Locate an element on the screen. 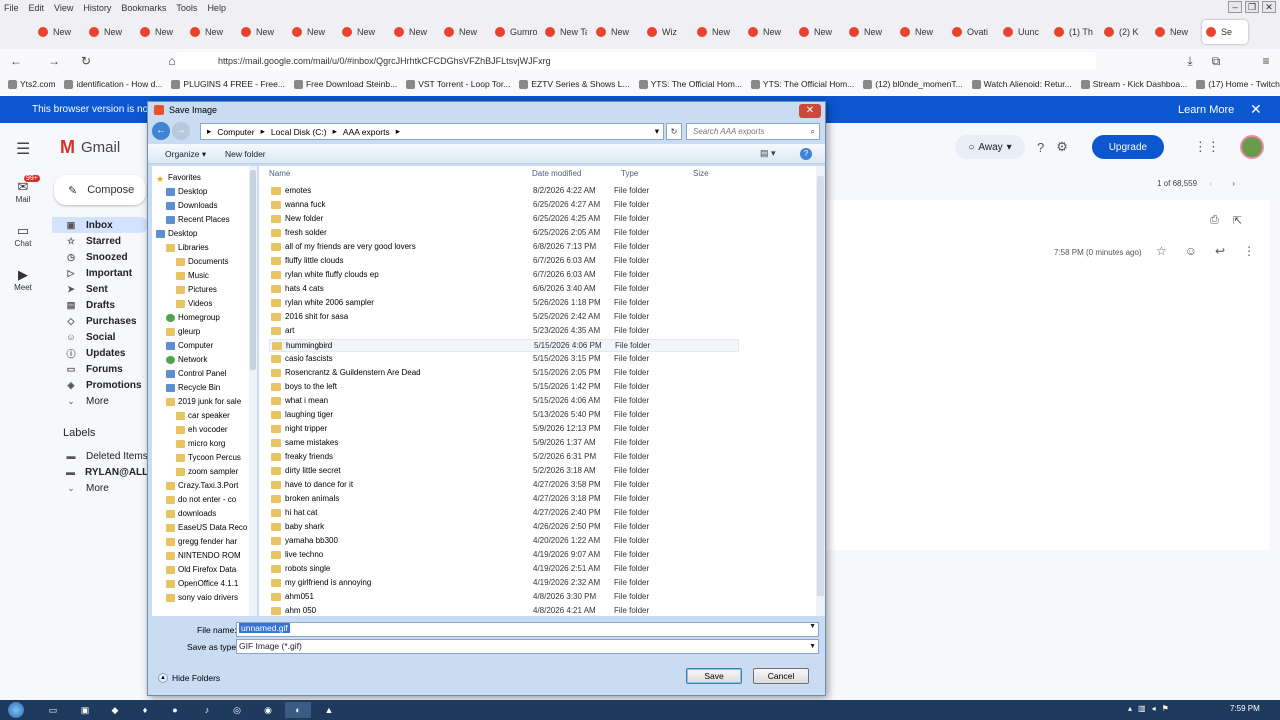 The width and height of the screenshot is (1280, 720). nav-tree-item: car speaker is located at coordinates (203, 415).